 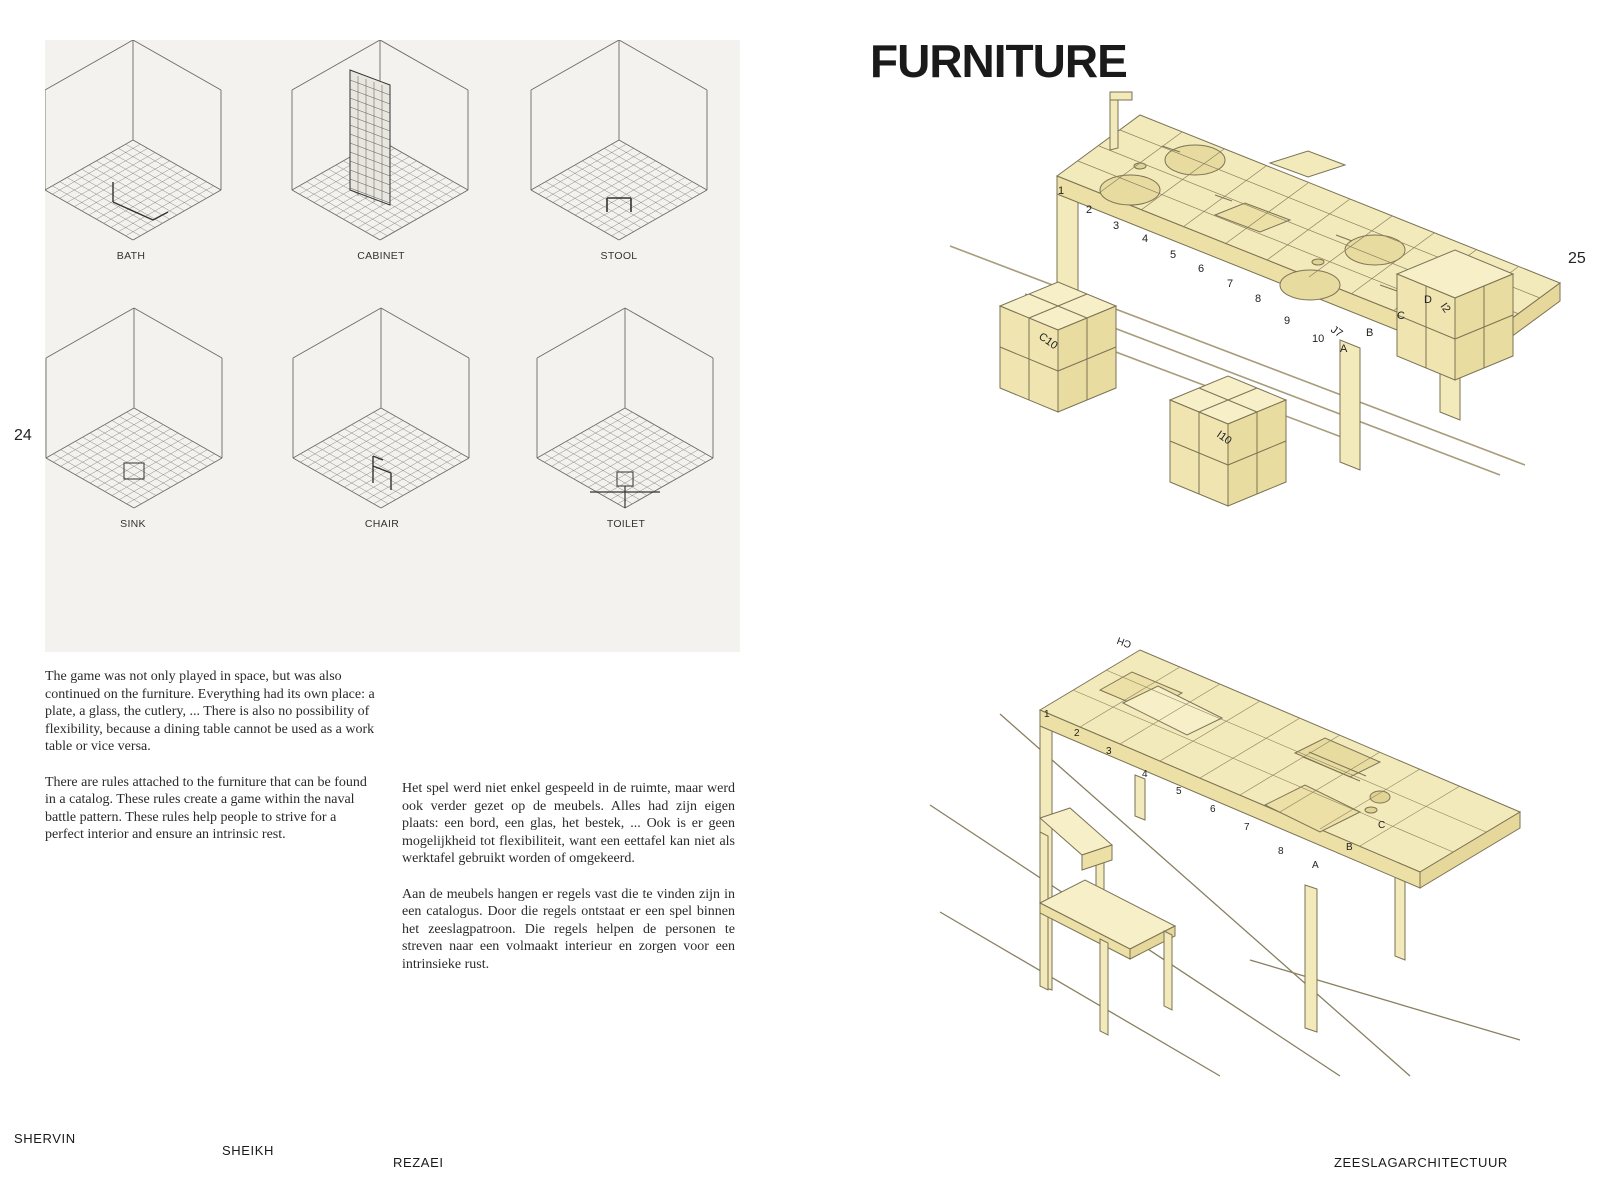 I want to click on dining-num-3: 3, so click(x=1116, y=226).